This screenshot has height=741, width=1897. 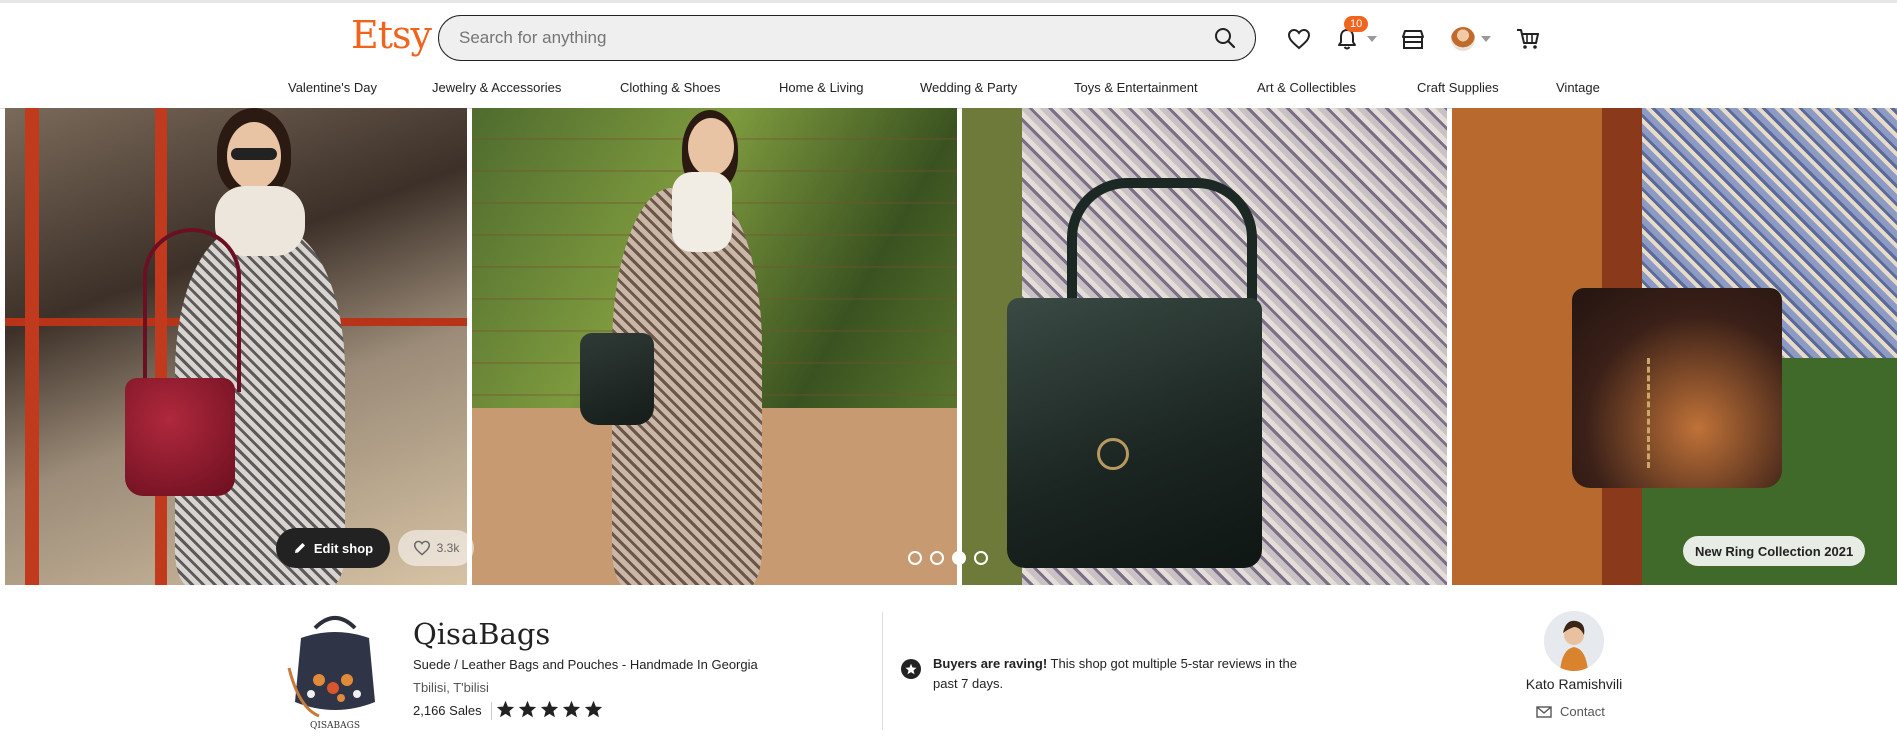 I want to click on edit-shop-button: Edit shop, so click(x=333, y=548).